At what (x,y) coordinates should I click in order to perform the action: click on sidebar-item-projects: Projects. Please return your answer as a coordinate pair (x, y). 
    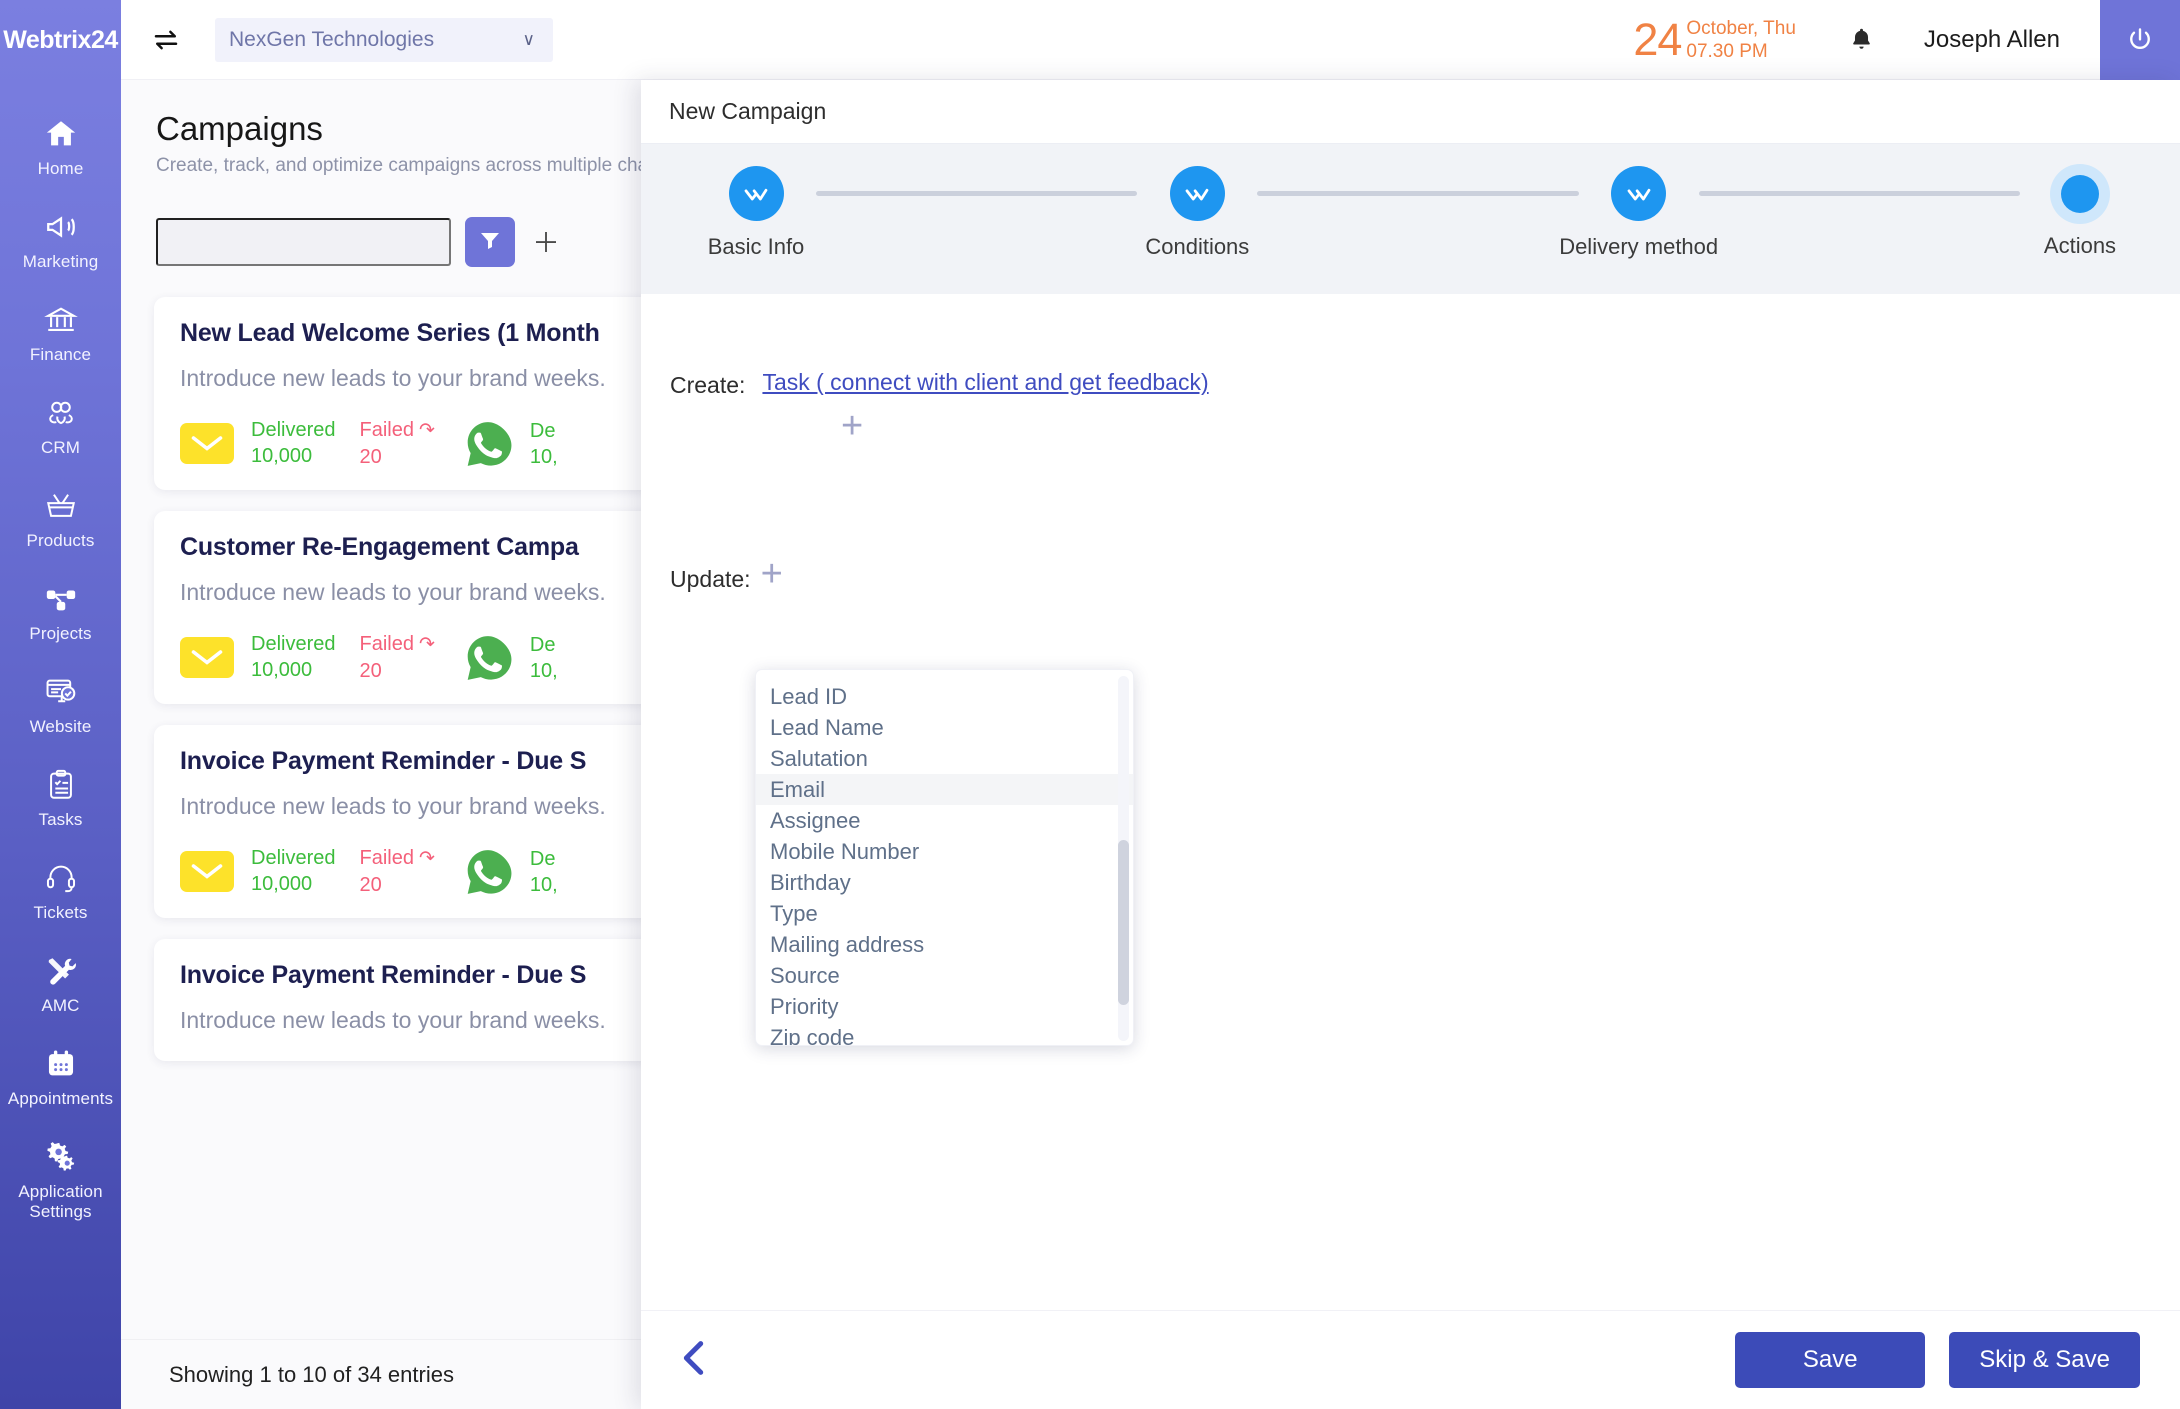
    Looking at the image, I should click on (60, 613).